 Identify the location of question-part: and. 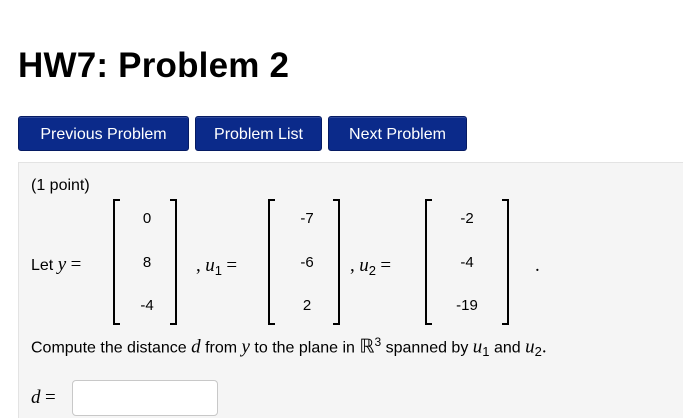
(507, 348).